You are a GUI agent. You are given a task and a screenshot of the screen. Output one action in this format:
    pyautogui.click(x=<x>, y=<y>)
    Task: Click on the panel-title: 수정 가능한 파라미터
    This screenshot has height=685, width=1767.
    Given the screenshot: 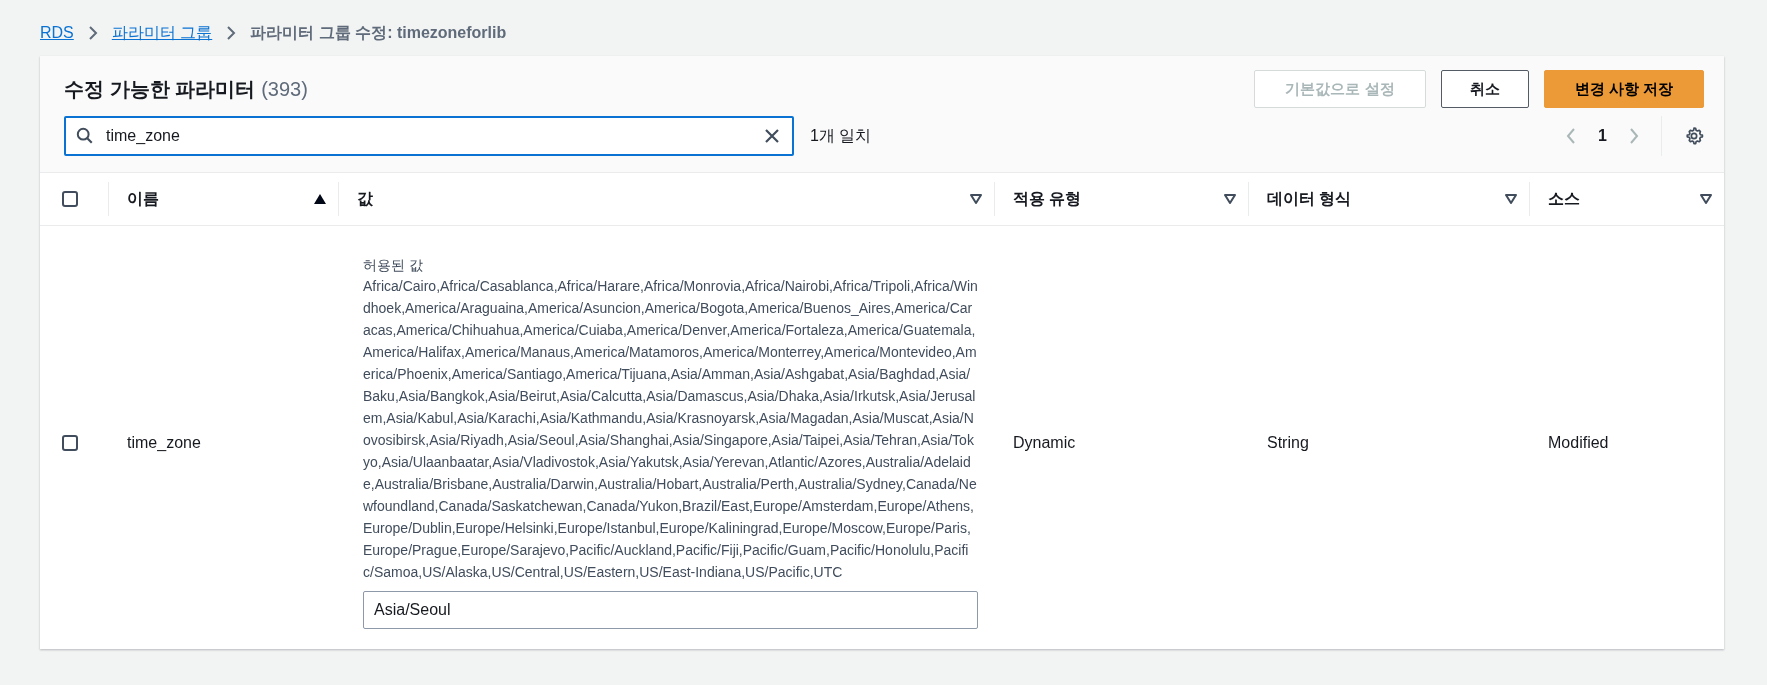 What is the action you would take?
    pyautogui.click(x=160, y=89)
    